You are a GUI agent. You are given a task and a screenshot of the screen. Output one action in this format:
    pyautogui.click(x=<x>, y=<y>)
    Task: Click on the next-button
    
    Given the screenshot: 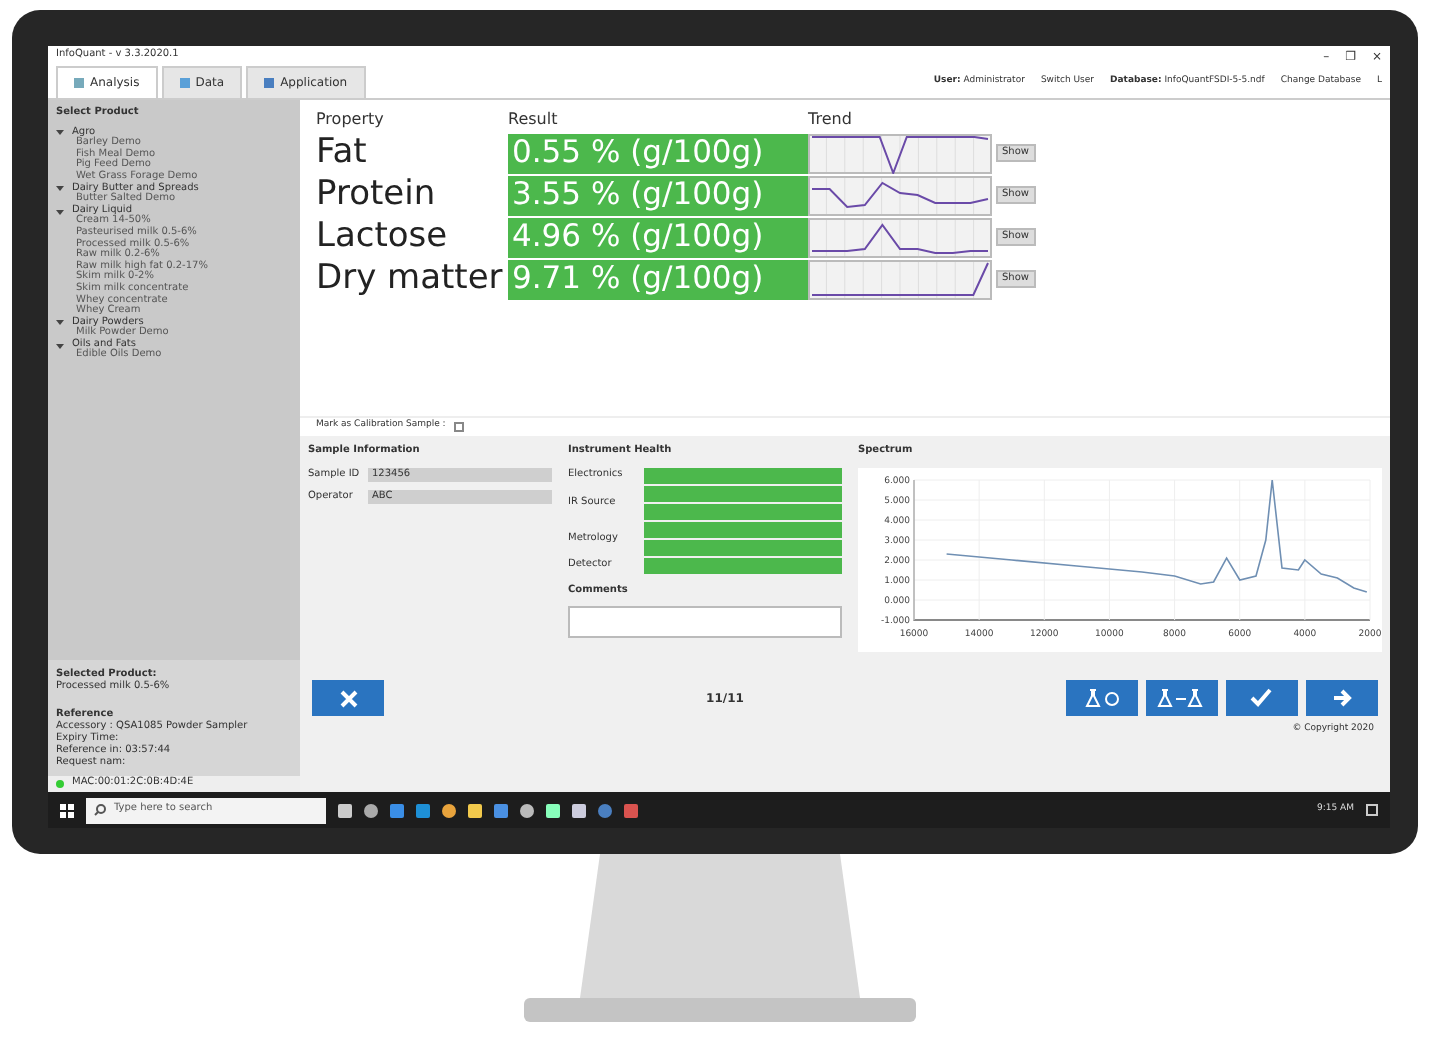 What is the action you would take?
    pyautogui.click(x=1341, y=698)
    